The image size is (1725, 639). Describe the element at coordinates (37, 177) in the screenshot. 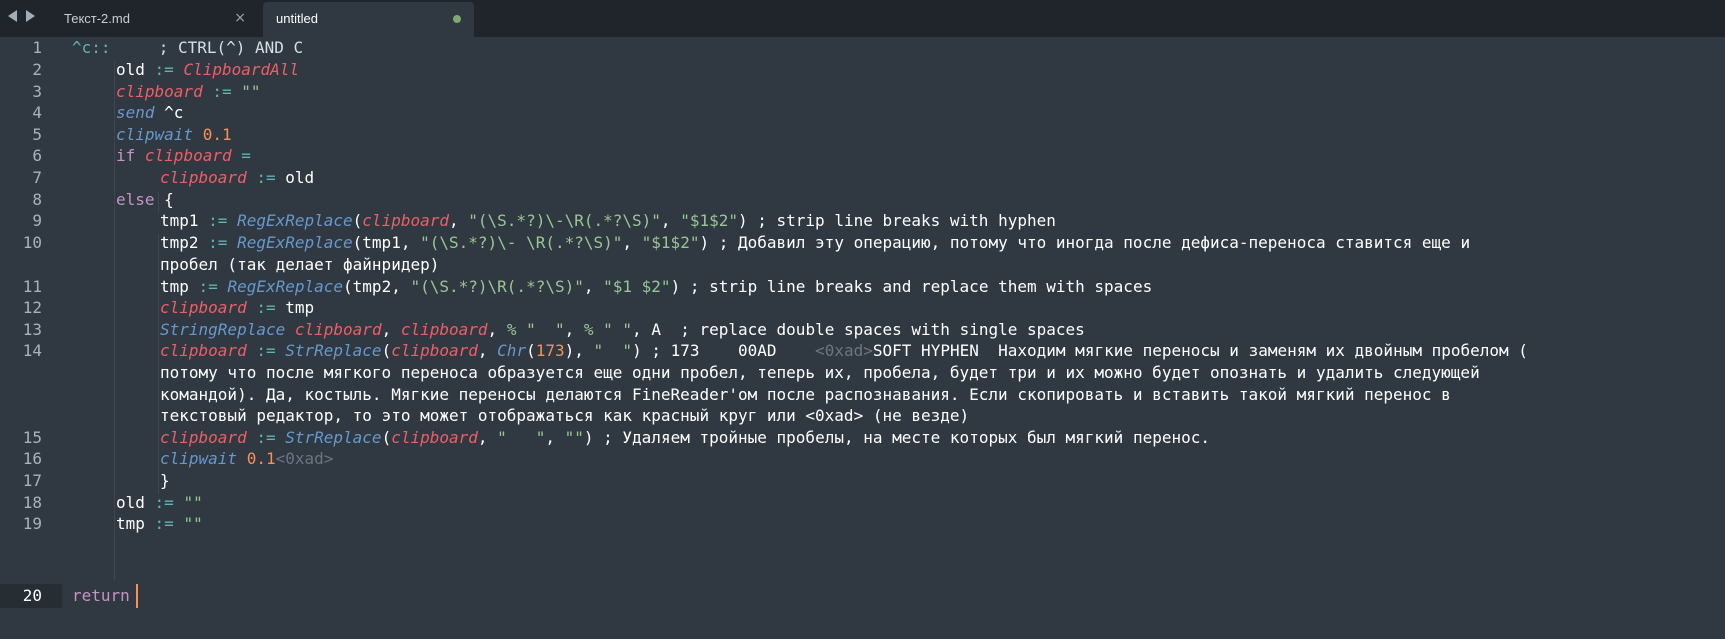

I see `line-number: 7` at that location.